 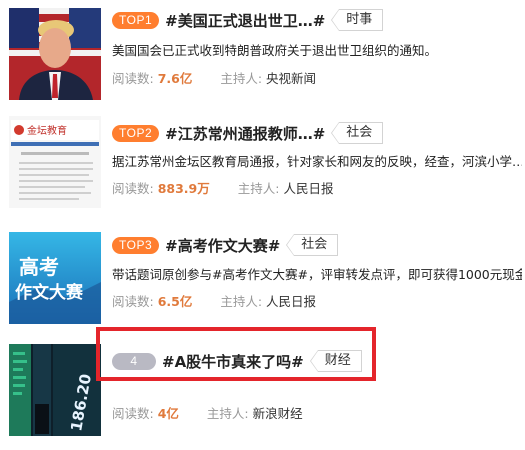 I want to click on thumbnail-title-line1: 高考, so click(x=39, y=267).